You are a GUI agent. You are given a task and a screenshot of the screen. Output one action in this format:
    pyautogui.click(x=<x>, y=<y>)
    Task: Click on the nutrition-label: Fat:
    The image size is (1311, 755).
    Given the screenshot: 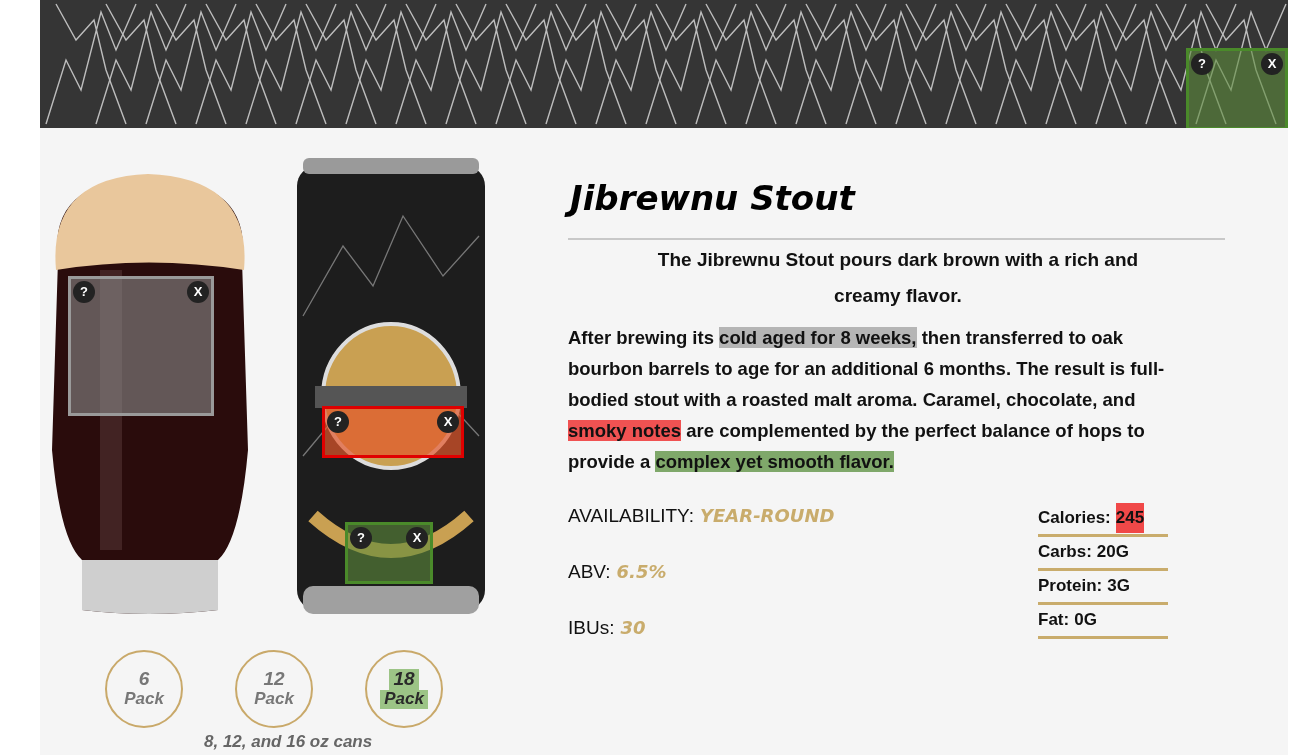 What is the action you would take?
    pyautogui.click(x=1054, y=620)
    